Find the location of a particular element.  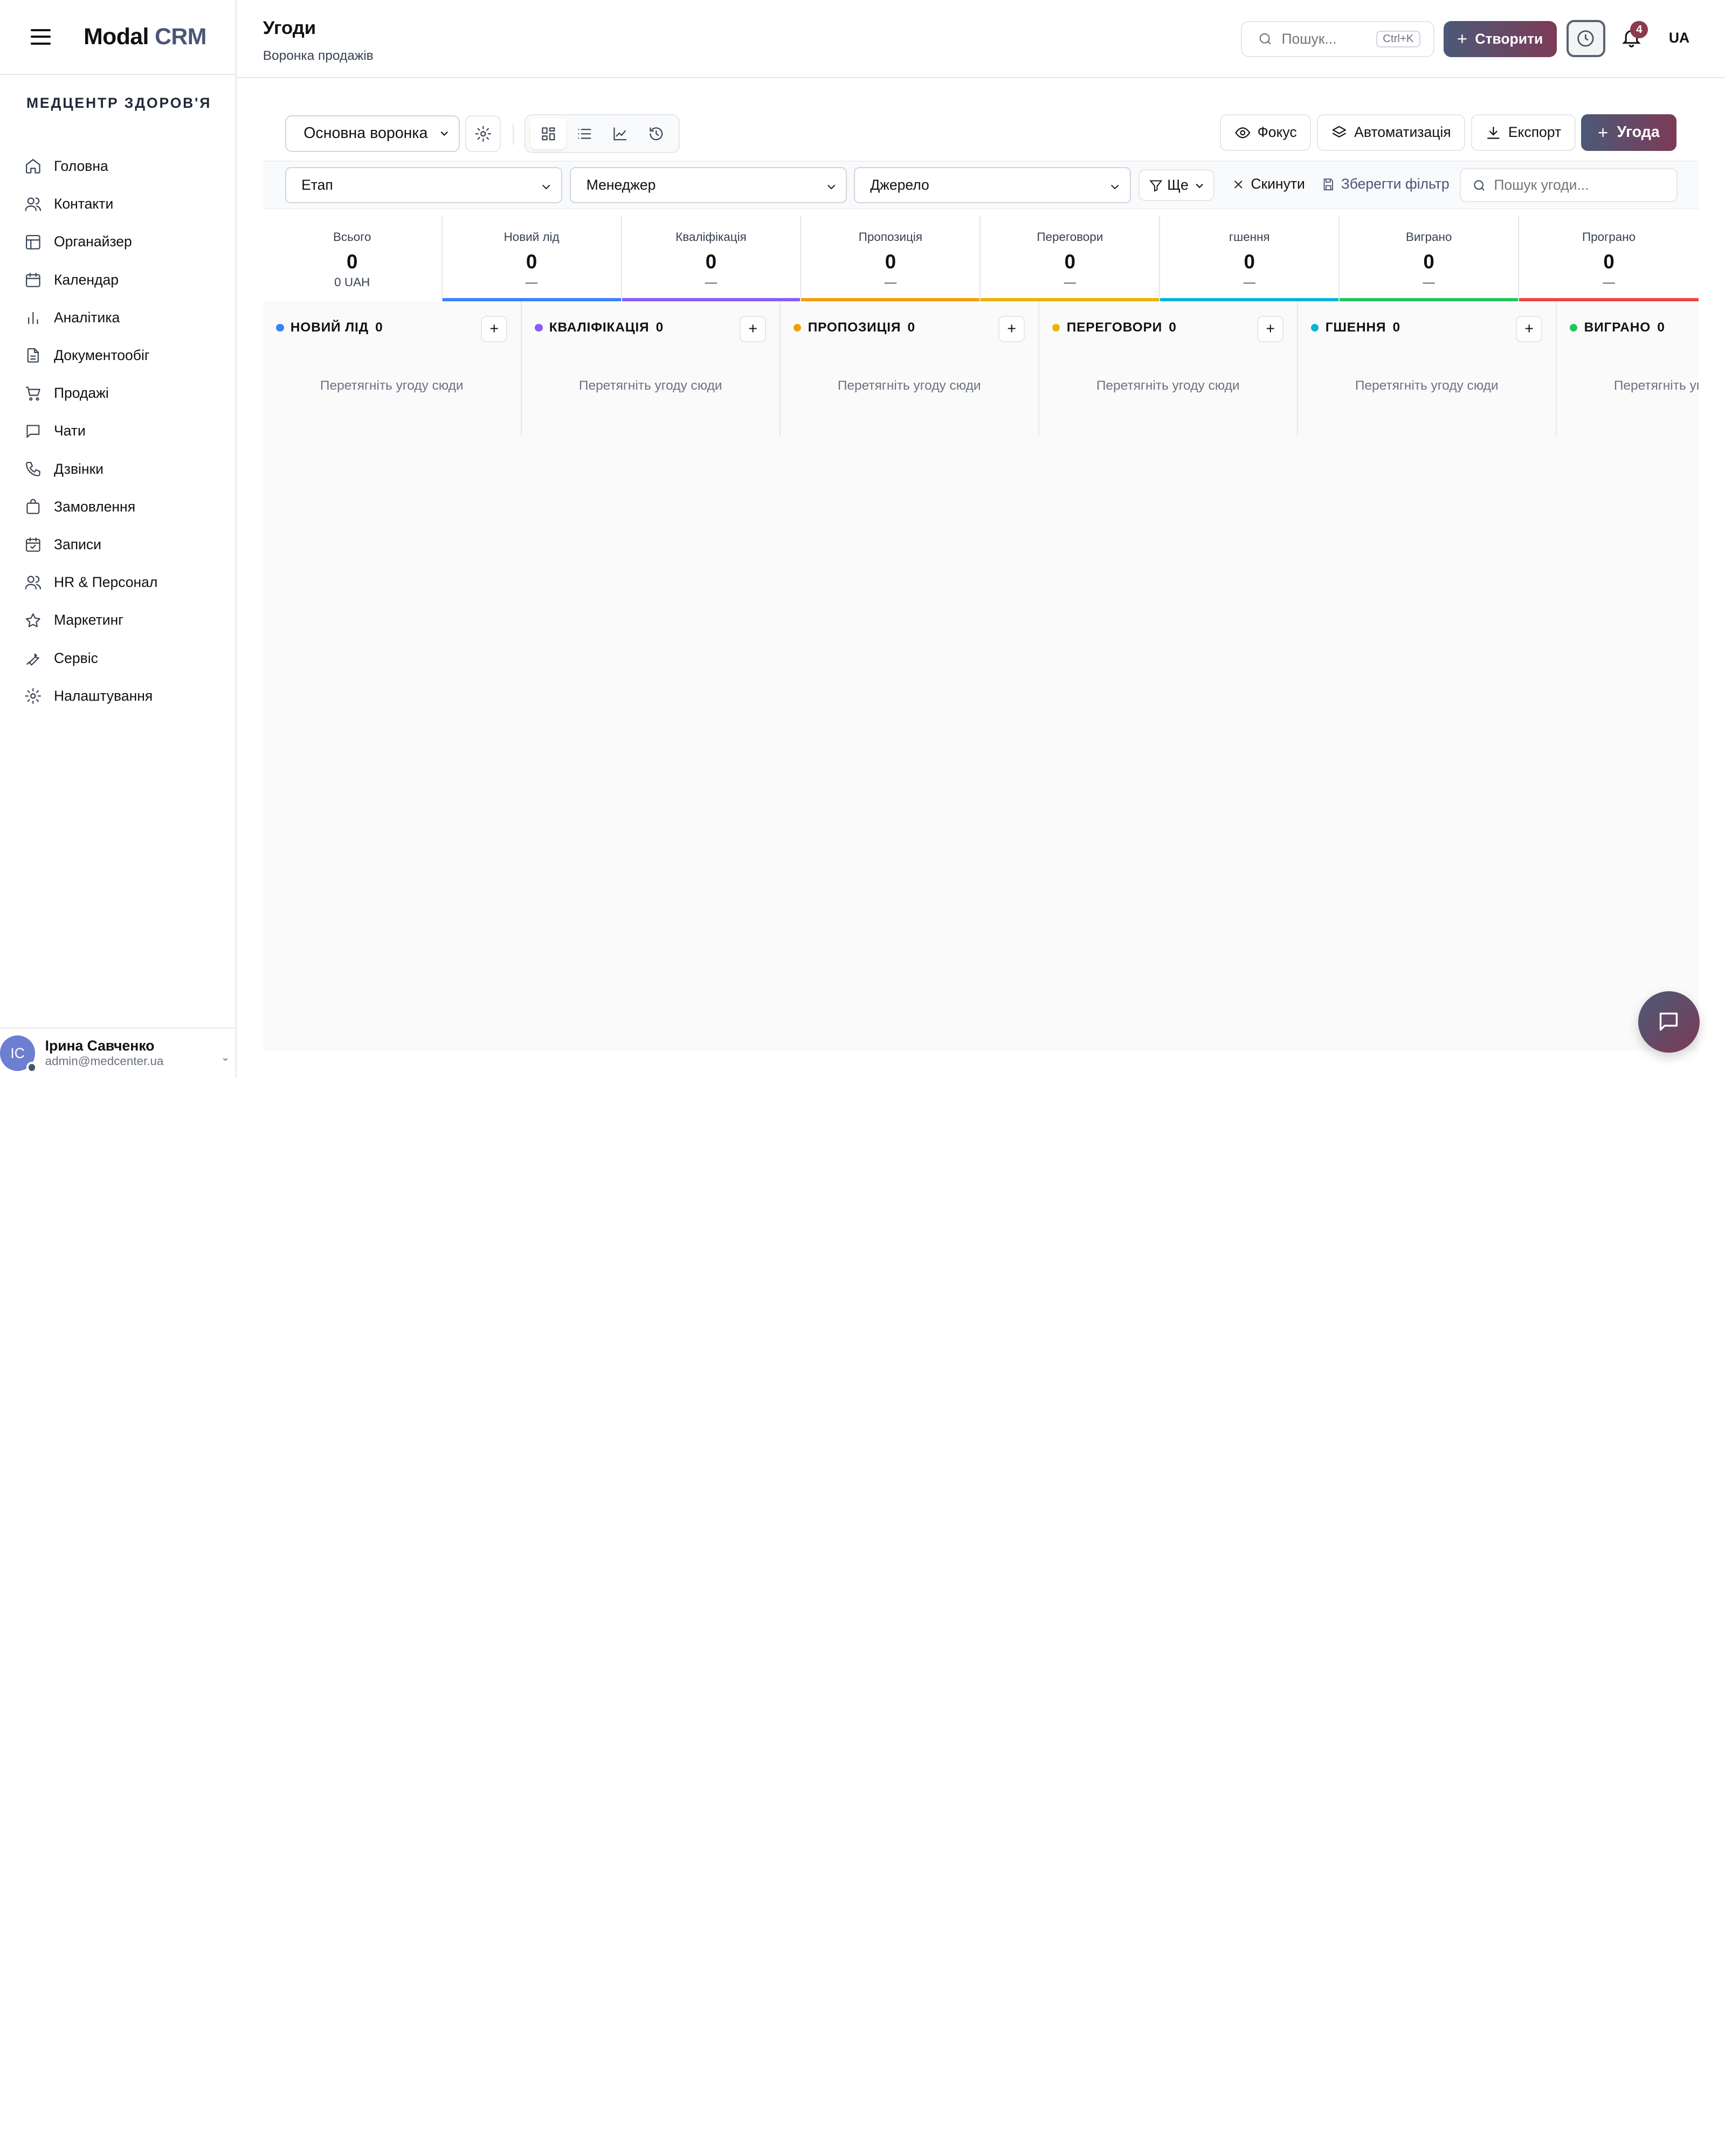

list-icon is located at coordinates (584, 133).